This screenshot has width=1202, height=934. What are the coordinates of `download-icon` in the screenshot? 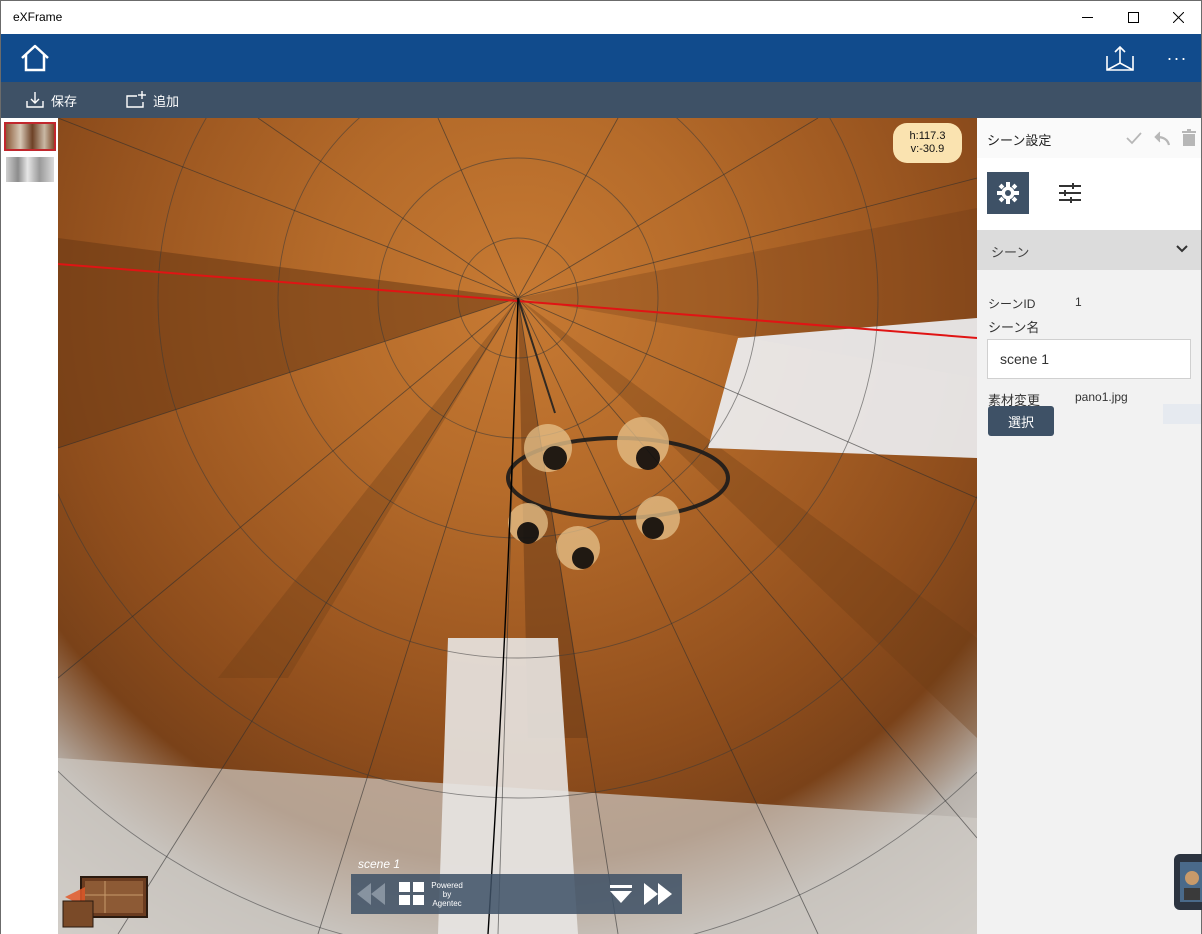 It's located at (35, 100).